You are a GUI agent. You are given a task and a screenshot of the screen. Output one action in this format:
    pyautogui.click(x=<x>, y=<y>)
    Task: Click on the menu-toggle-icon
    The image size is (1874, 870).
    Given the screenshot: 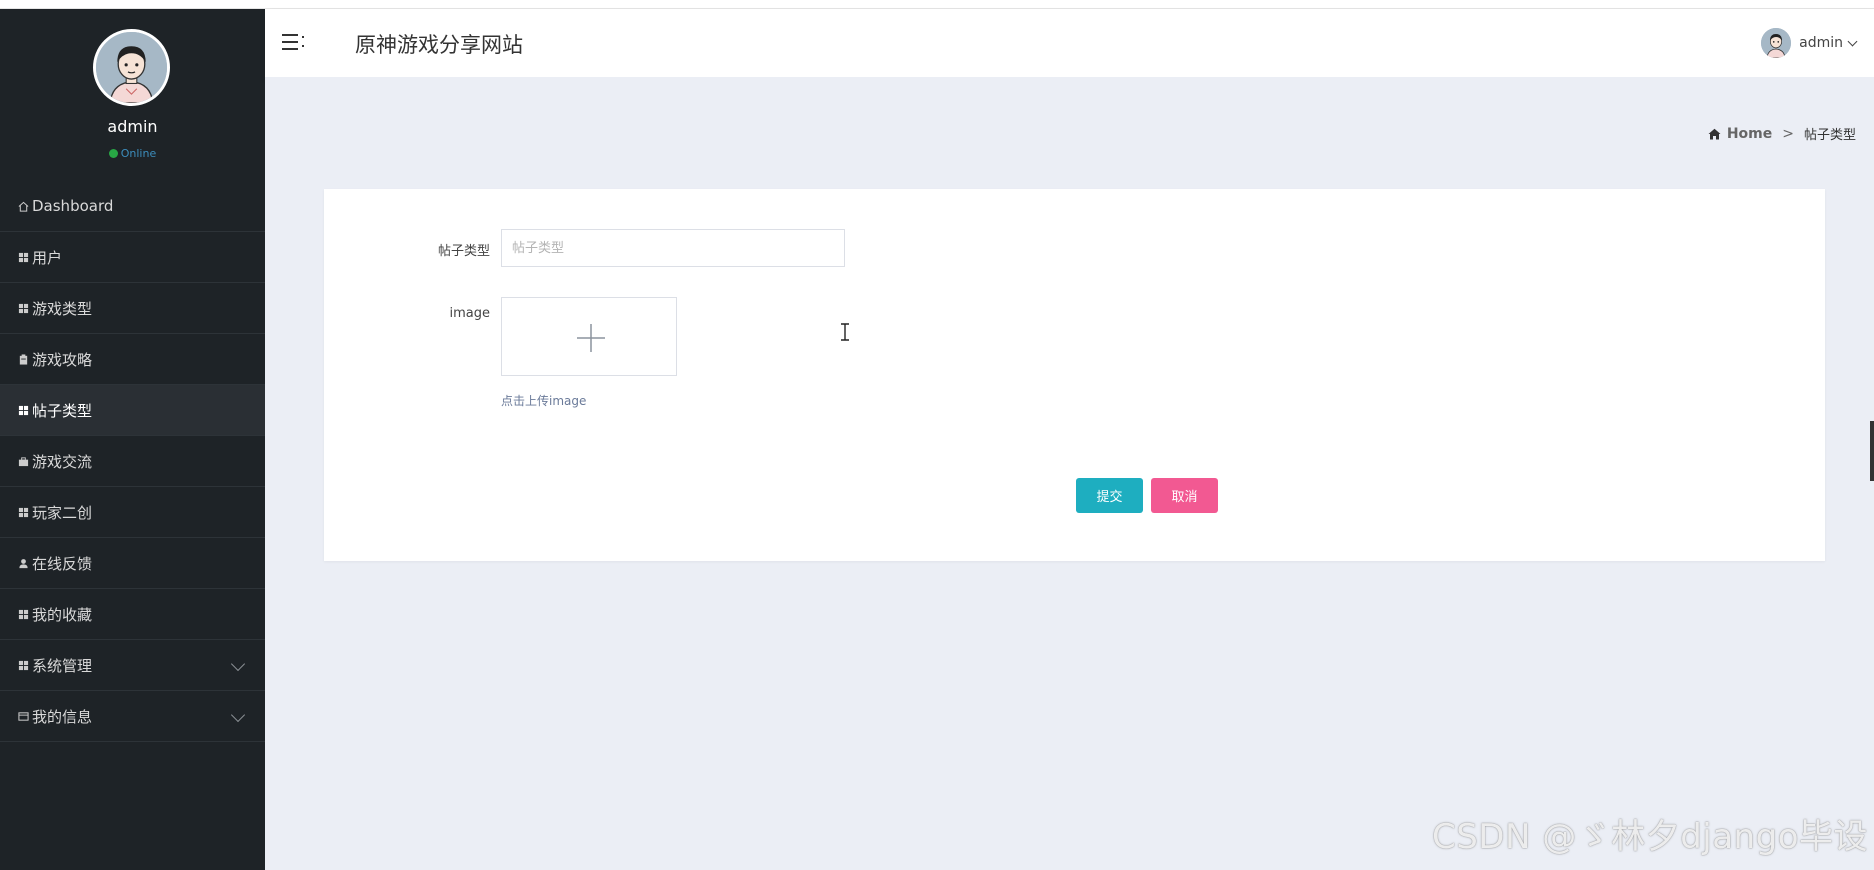 What is the action you would take?
    pyautogui.click(x=294, y=42)
    